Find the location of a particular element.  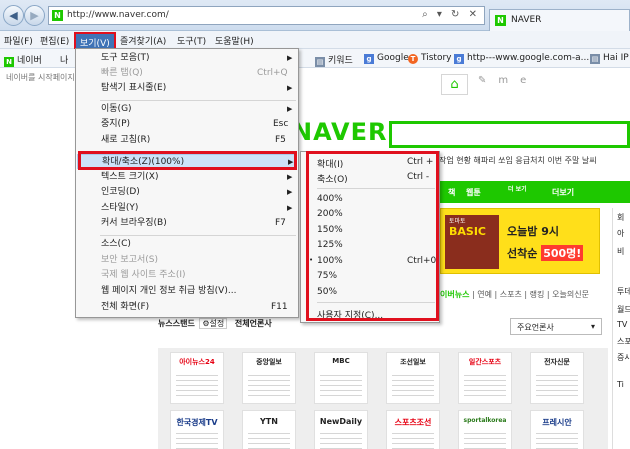

search-input is located at coordinates (509, 134).